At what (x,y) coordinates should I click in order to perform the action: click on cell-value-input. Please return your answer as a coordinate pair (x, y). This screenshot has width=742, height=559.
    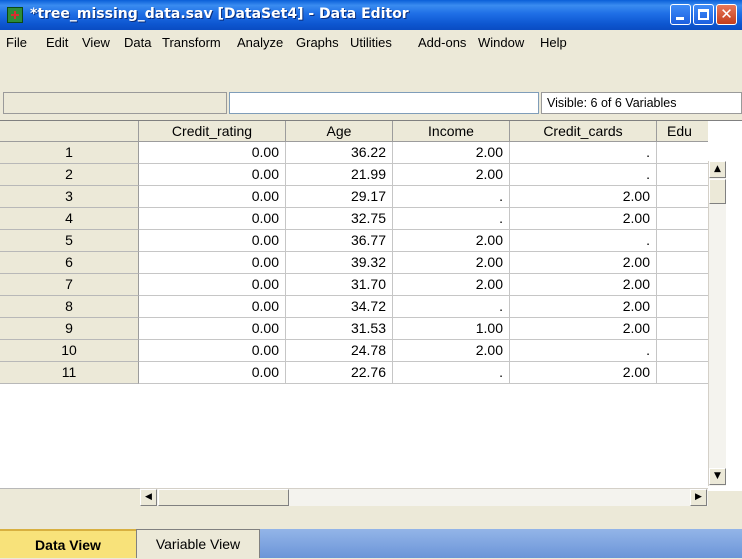
    Looking at the image, I should click on (384, 103).